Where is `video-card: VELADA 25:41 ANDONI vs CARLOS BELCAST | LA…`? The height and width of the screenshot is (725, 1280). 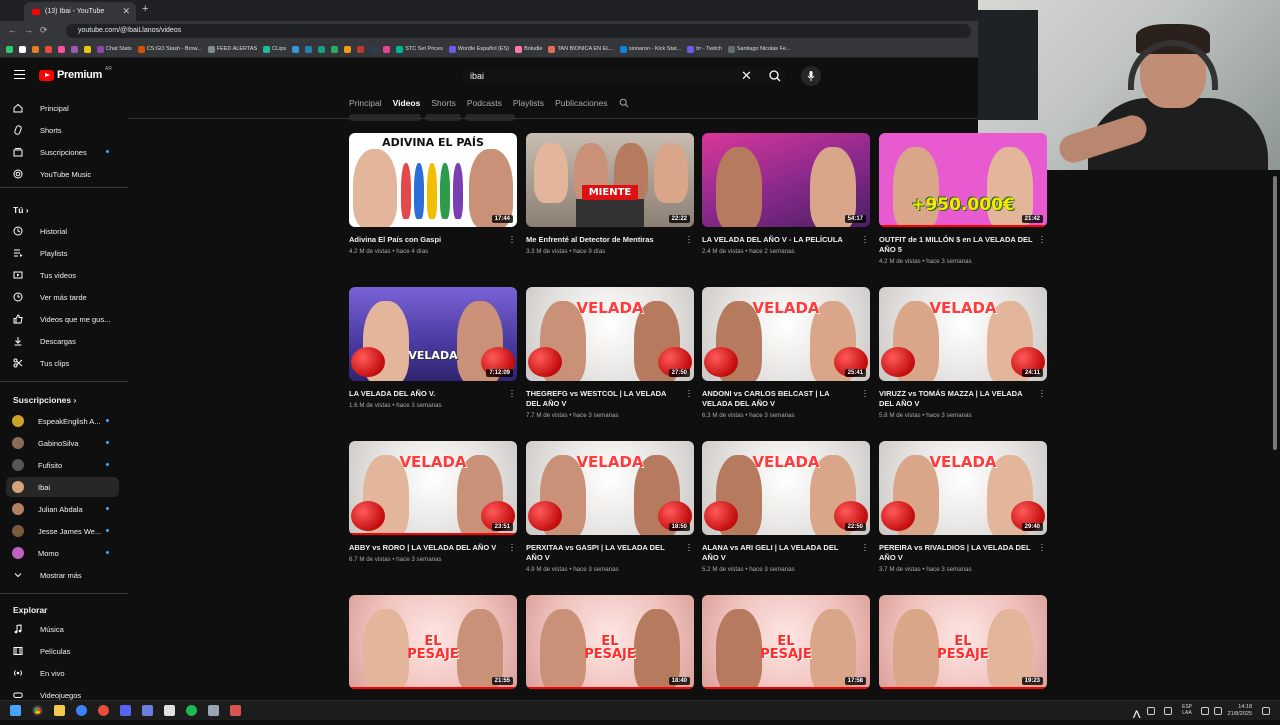
video-card: VELADA 25:41 ANDONI vs CARLOS BELCAST | LA… is located at coordinates (786, 353).